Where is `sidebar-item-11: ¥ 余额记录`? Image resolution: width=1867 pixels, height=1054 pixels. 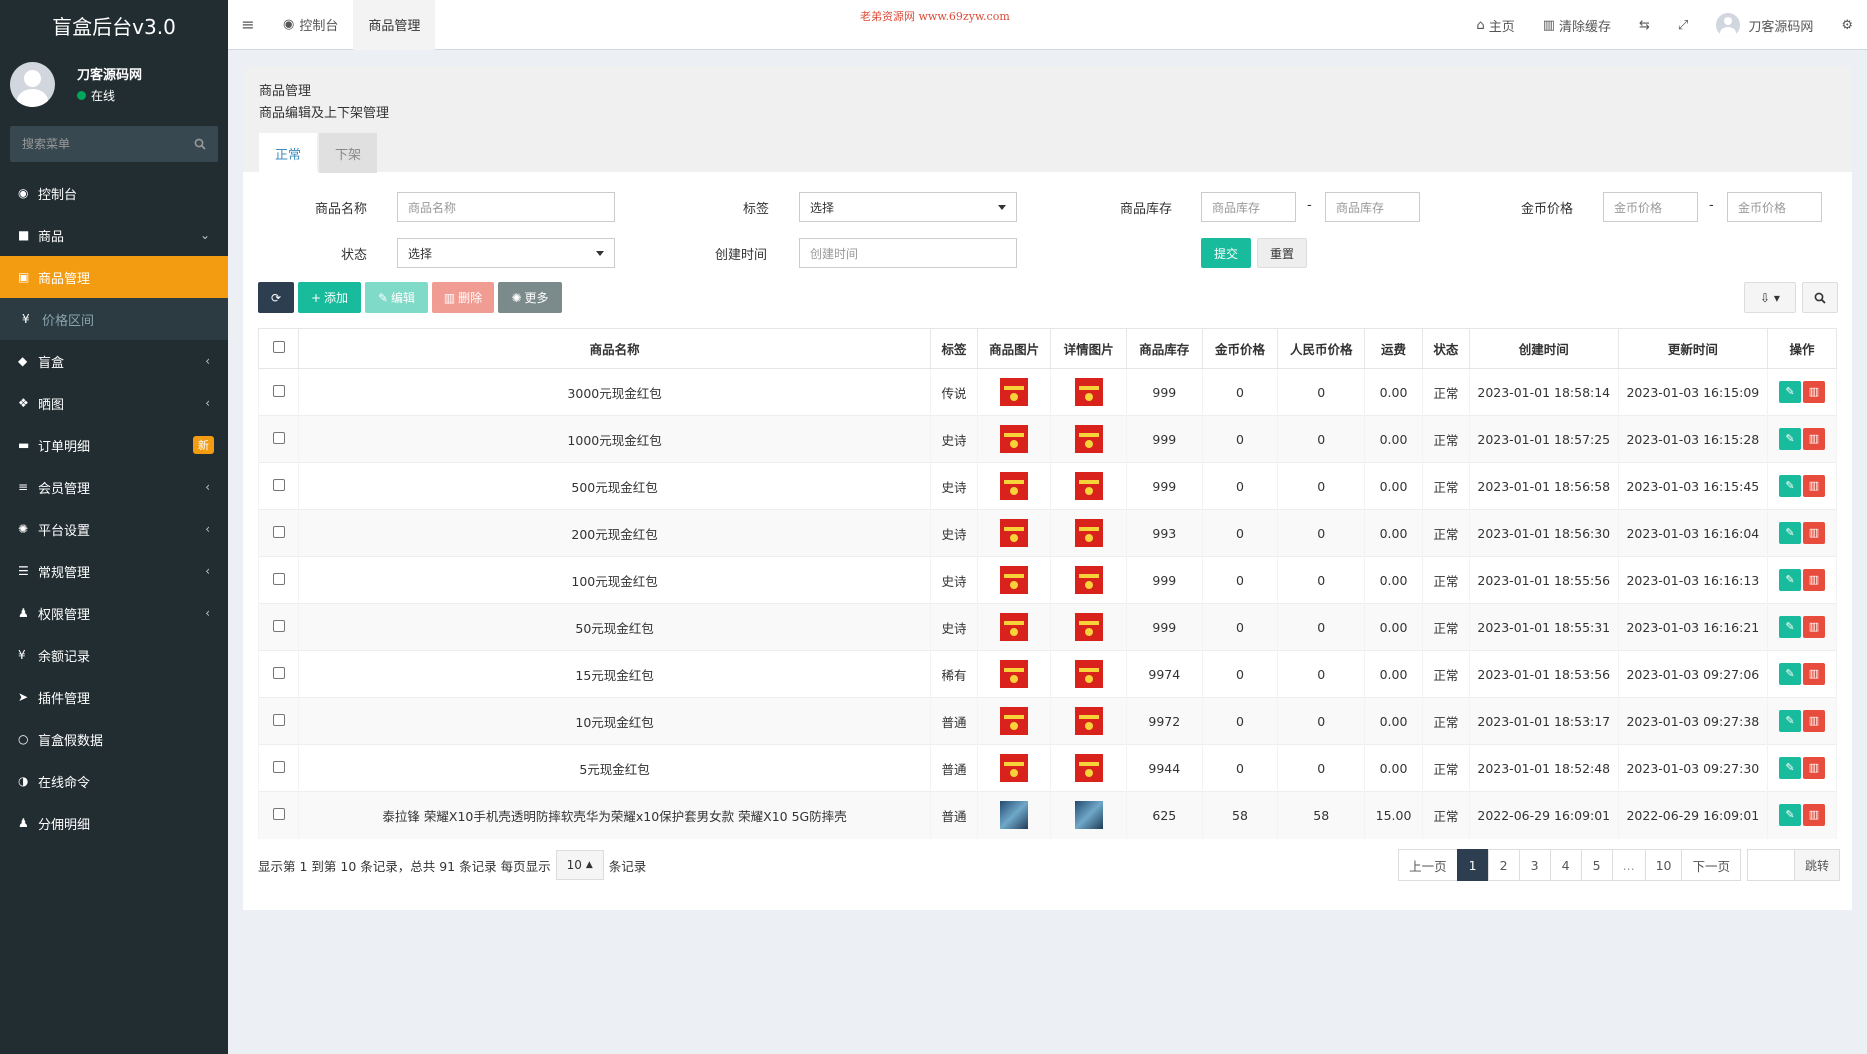 sidebar-item-11: ¥ 余额记录 is located at coordinates (114, 655).